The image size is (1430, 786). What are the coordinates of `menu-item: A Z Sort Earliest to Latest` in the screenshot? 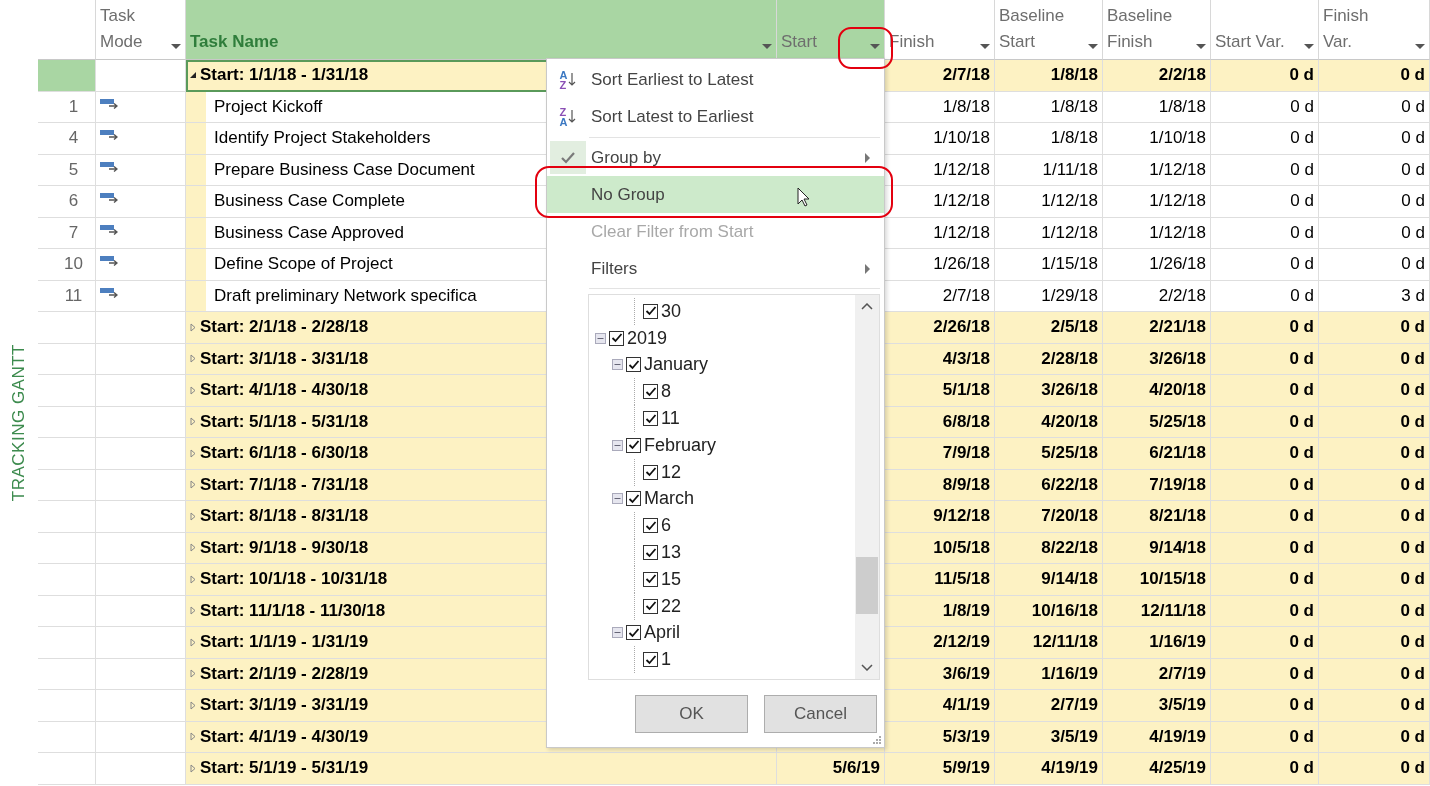 It's located at (715, 79).